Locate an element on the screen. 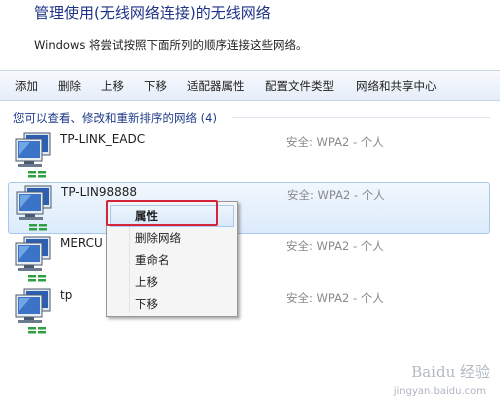  watermark-url: jingyan.baidu.com is located at coordinates (439, 391).